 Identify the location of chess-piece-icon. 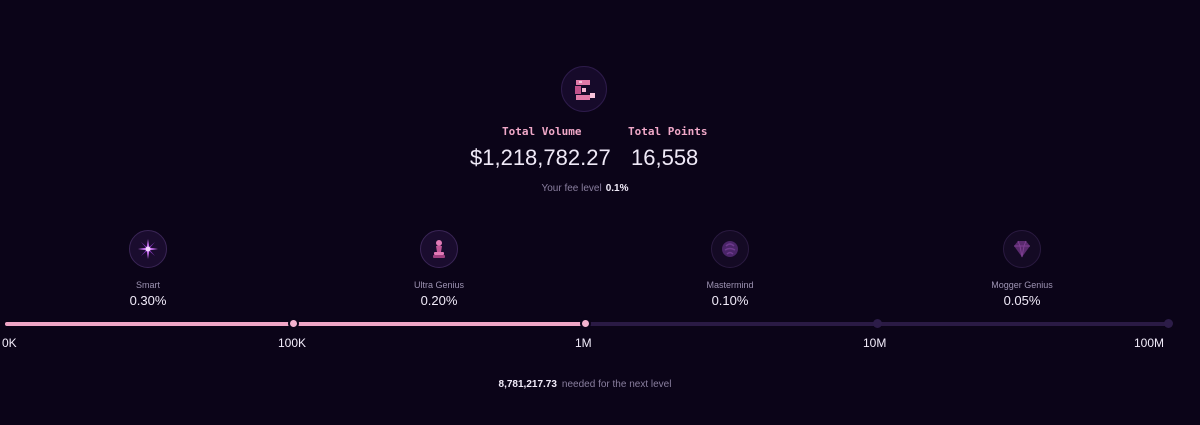
(439, 249).